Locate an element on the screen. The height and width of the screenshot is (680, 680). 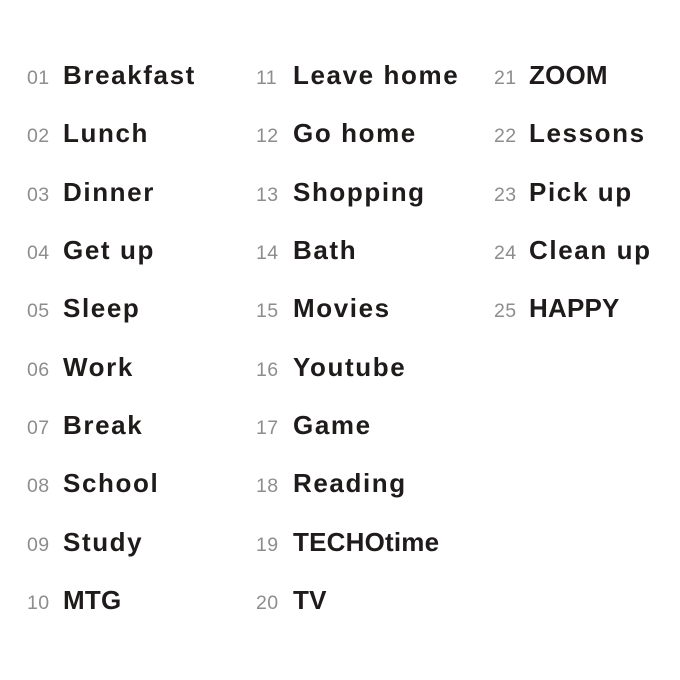
index-entry-number: 24 is located at coordinates (505, 253).